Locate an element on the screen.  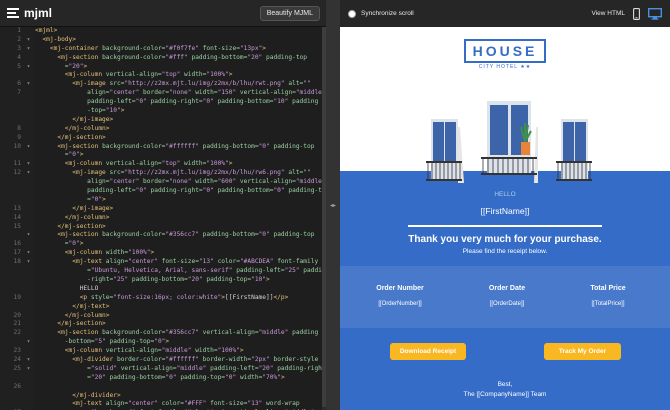
sync-radio-icon is located at coordinates (352, 13).